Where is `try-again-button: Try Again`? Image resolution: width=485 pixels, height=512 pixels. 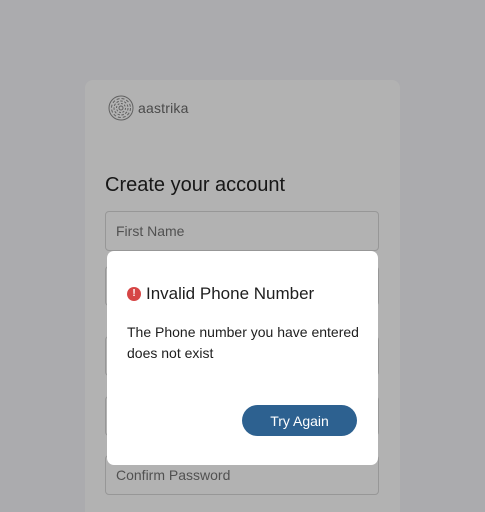
try-again-button: Try Again is located at coordinates (299, 420).